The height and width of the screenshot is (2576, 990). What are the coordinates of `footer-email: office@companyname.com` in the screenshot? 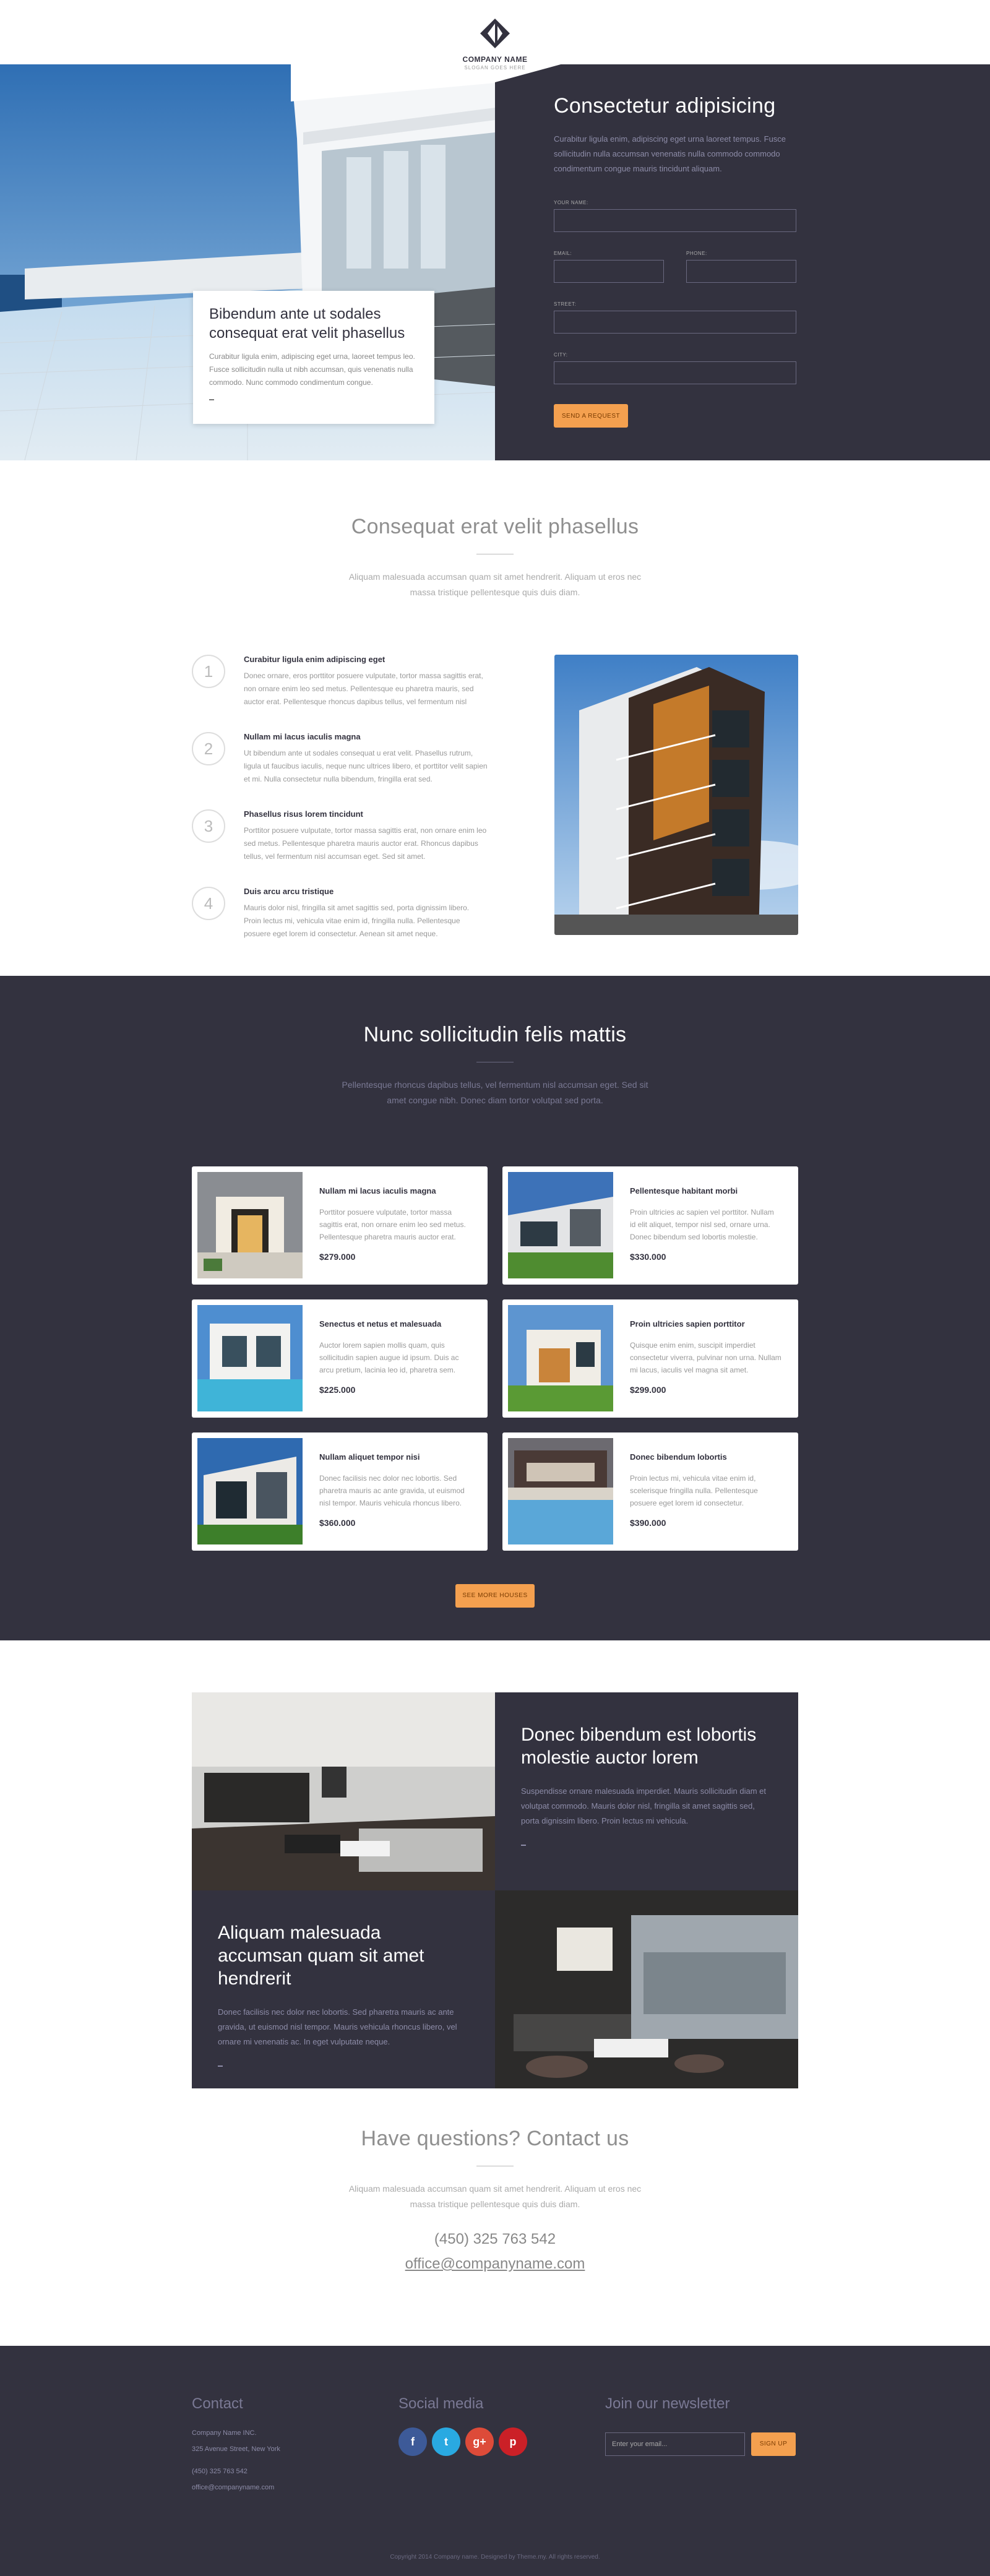 It's located at (236, 2487).